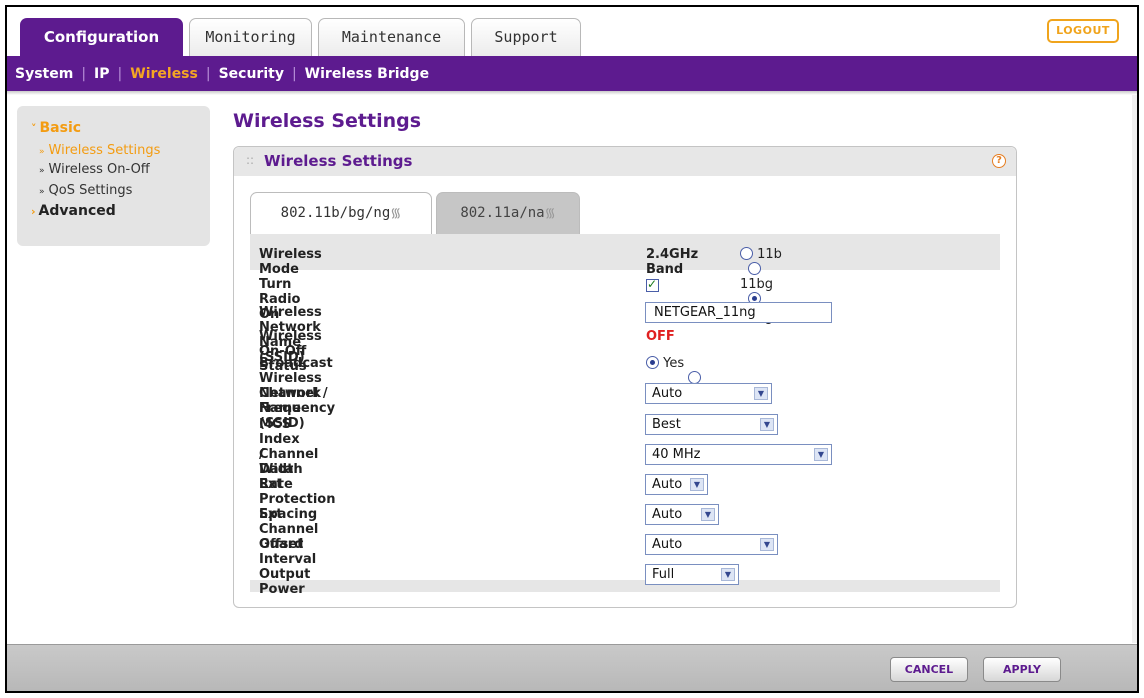 This screenshot has height=698, width=1144. Describe the element at coordinates (34, 128) in the screenshot. I see `chevron-down-icon: ˅` at that location.